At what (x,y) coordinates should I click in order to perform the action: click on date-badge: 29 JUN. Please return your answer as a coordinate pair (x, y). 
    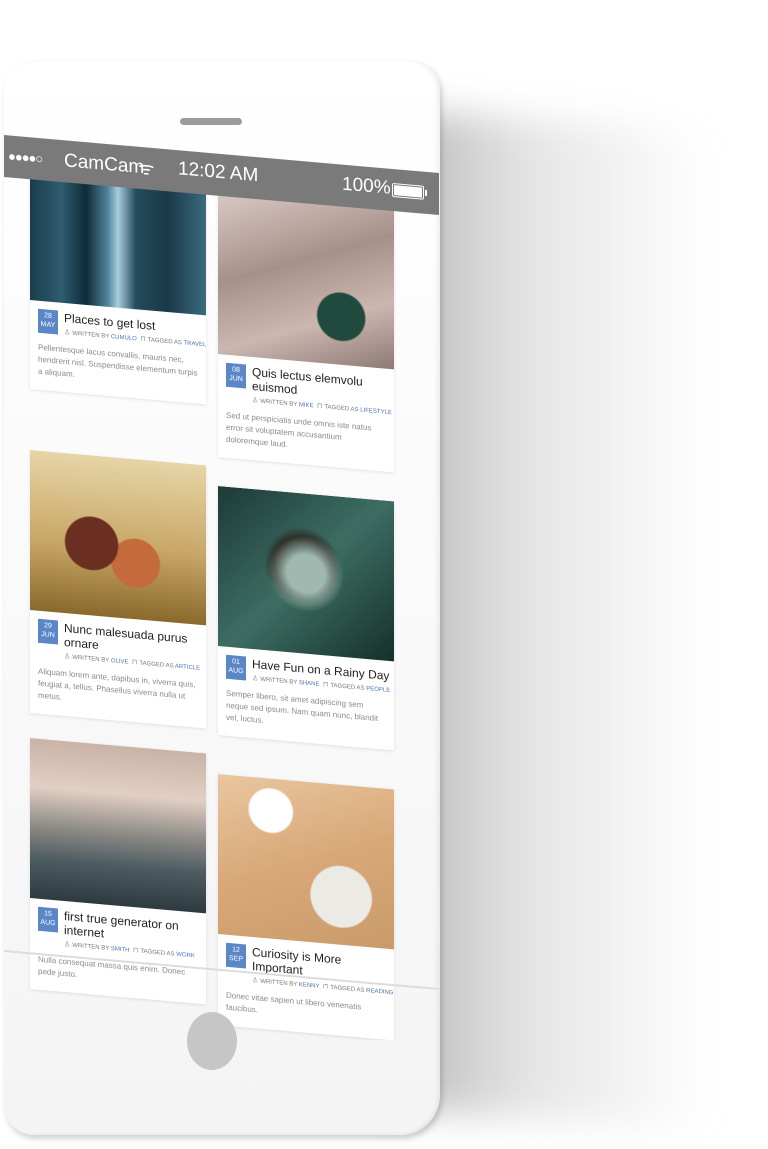
    Looking at the image, I should click on (48, 631).